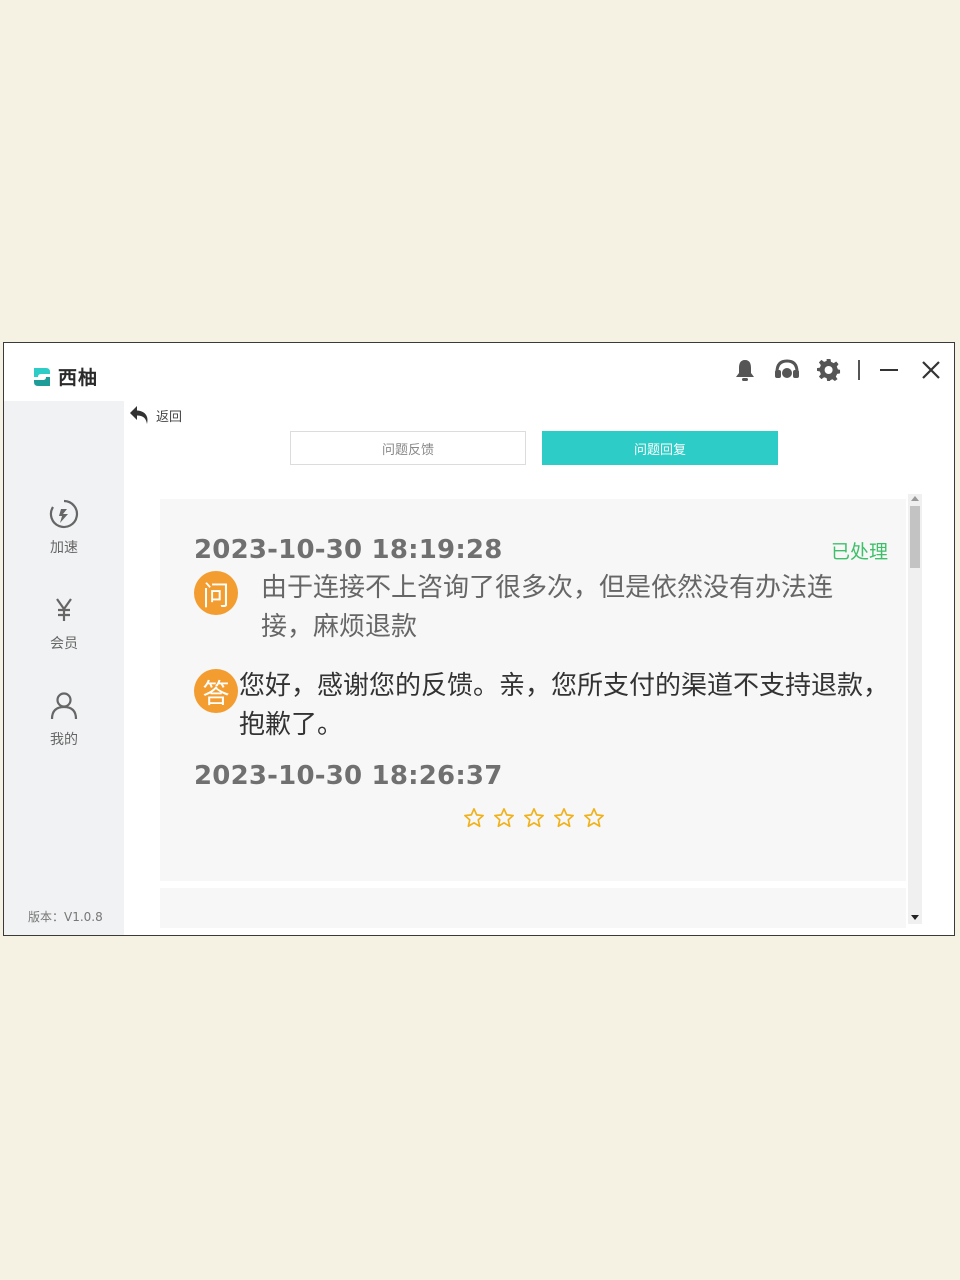 The image size is (960, 1280). I want to click on logo-icon, so click(42, 376).